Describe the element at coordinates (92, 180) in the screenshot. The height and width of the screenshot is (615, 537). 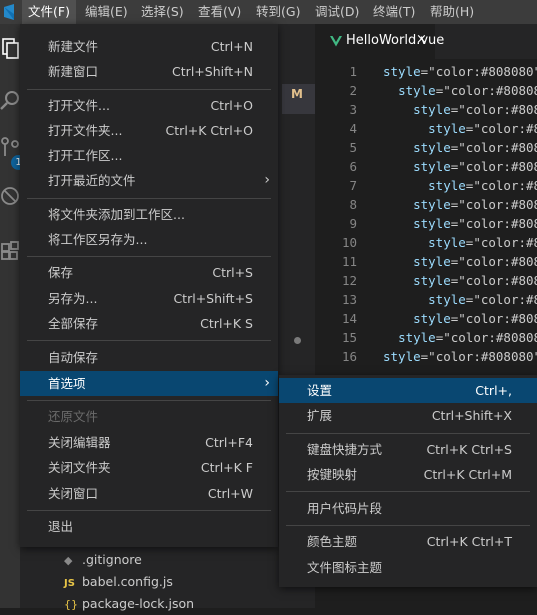
I see `menu-label: 打开最近的文件` at that location.